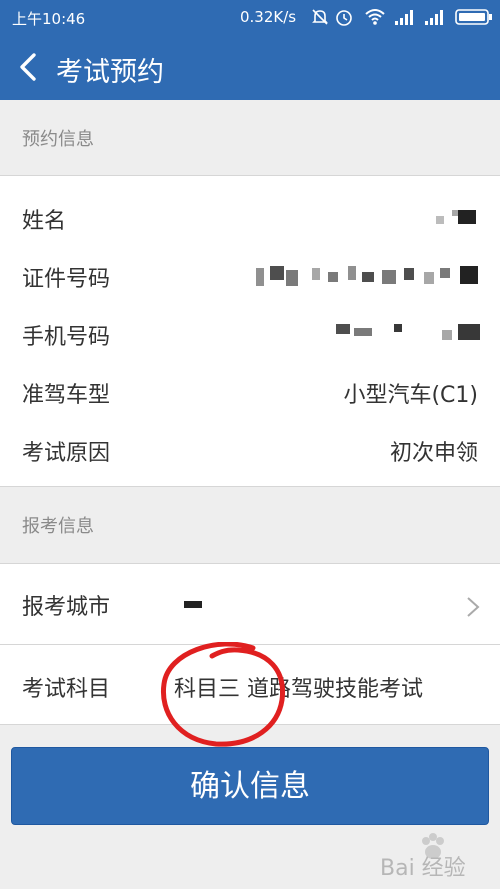 Image resolution: width=500 pixels, height=889 pixels. What do you see at coordinates (404, 17) in the screenshot?
I see `signal-1-icon` at bounding box center [404, 17].